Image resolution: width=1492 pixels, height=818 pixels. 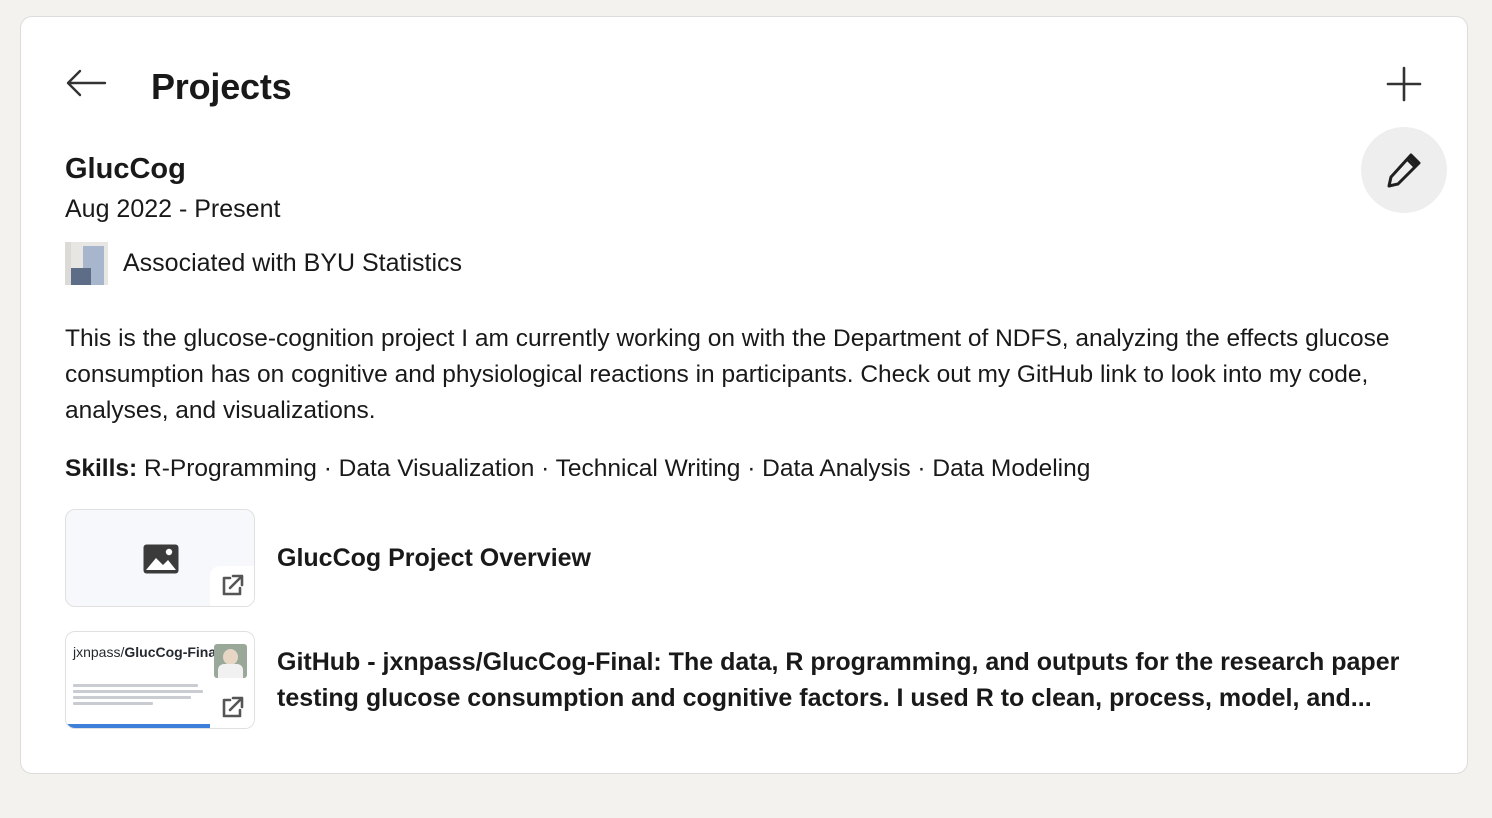 I want to click on thumbnail-repo-title: jxnpass/GlucCog-Final, so click(x=146, y=652).